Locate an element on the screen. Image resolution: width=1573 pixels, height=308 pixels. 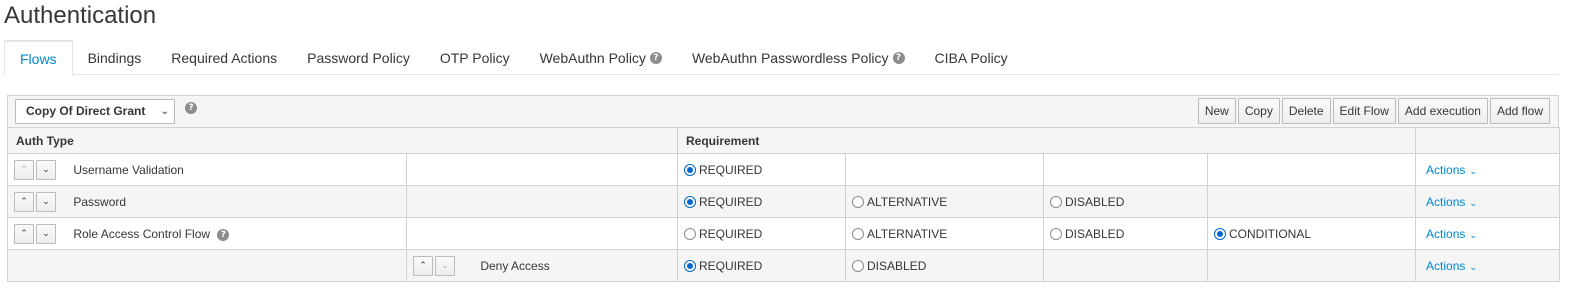
tab-label: Required Actions is located at coordinates (224, 57).